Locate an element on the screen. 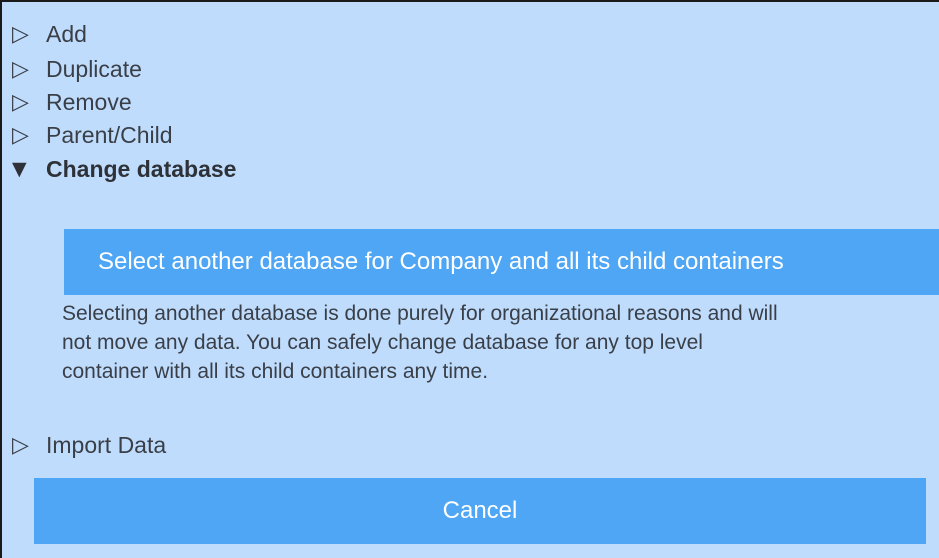 Image resolution: width=939 pixels, height=558 pixels. menu-item-label: Change database is located at coordinates (141, 168).